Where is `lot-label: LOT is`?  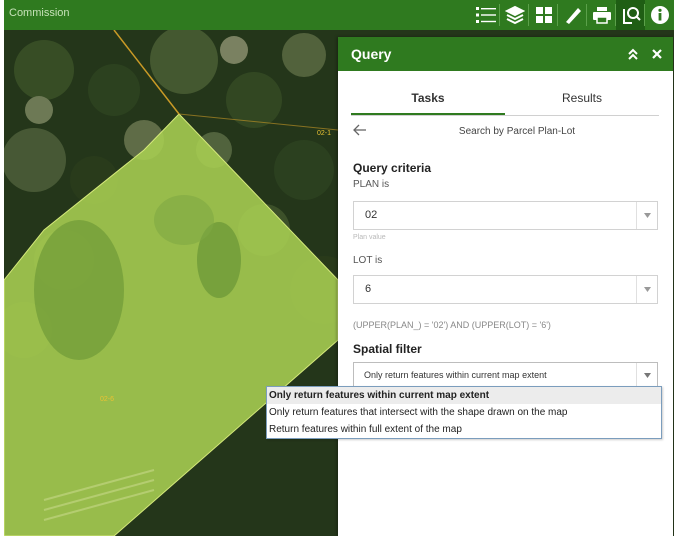 lot-label: LOT is is located at coordinates (368, 260).